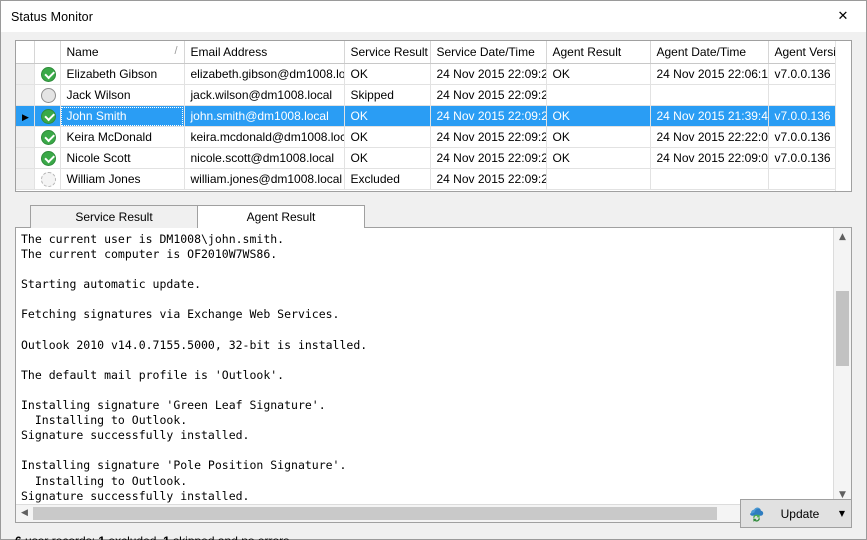 Image resolution: width=867 pixels, height=540 pixels. I want to click on tab-service-result: Service Result, so click(114, 216).